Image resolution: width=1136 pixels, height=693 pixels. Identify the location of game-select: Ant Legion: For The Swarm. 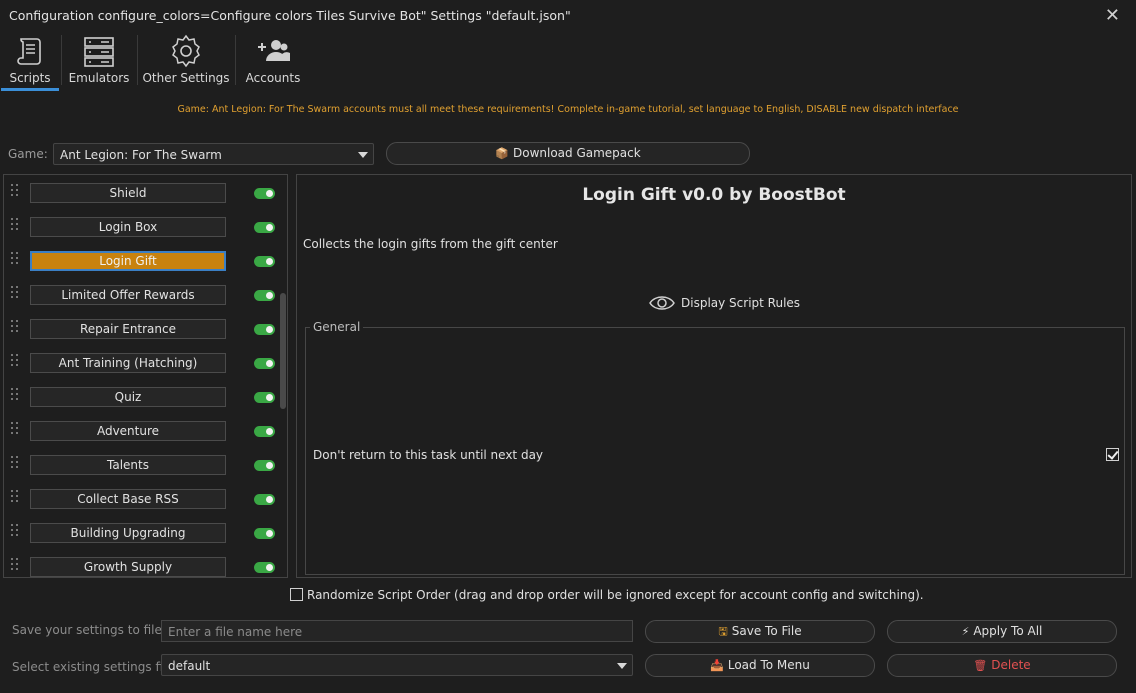
(213, 154).